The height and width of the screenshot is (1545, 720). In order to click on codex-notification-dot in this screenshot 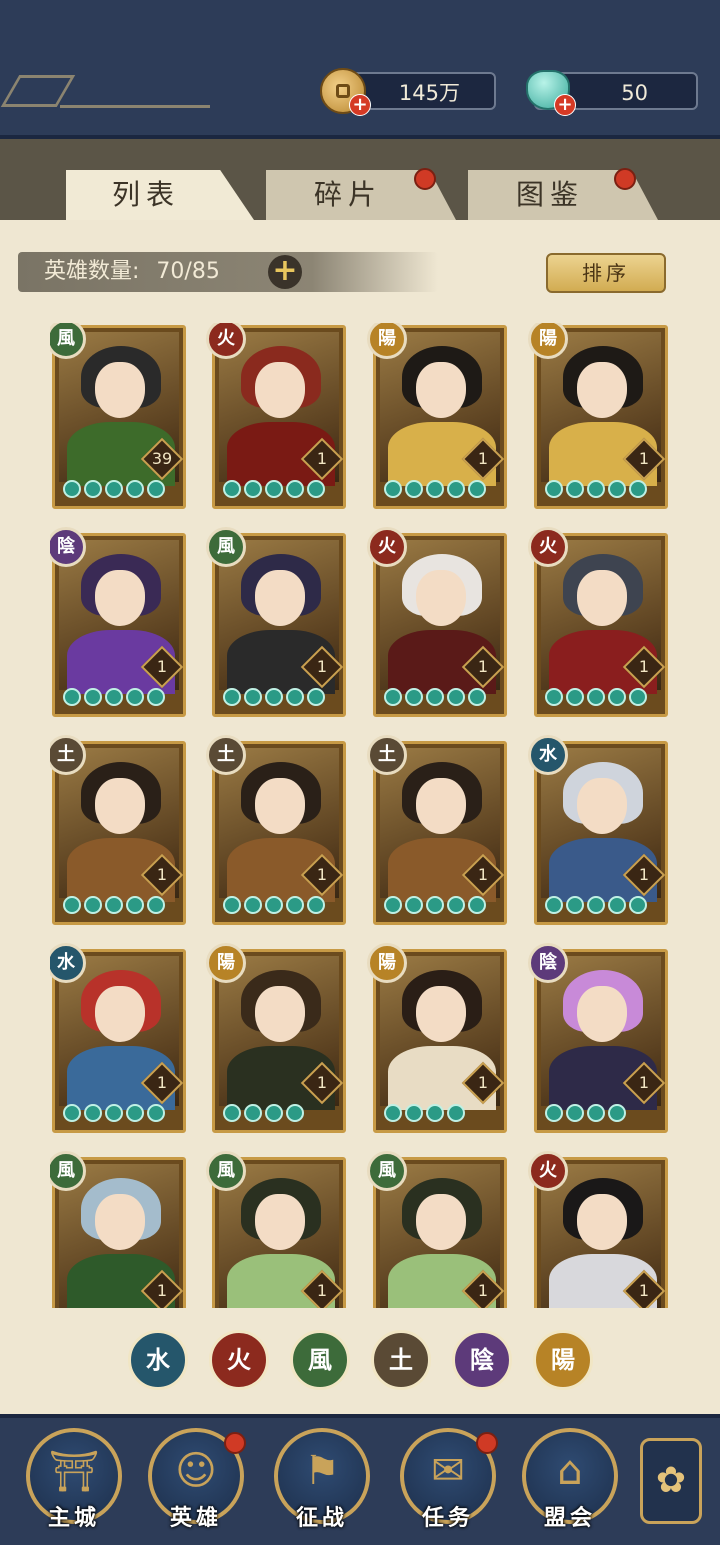, I will do `click(625, 179)`.